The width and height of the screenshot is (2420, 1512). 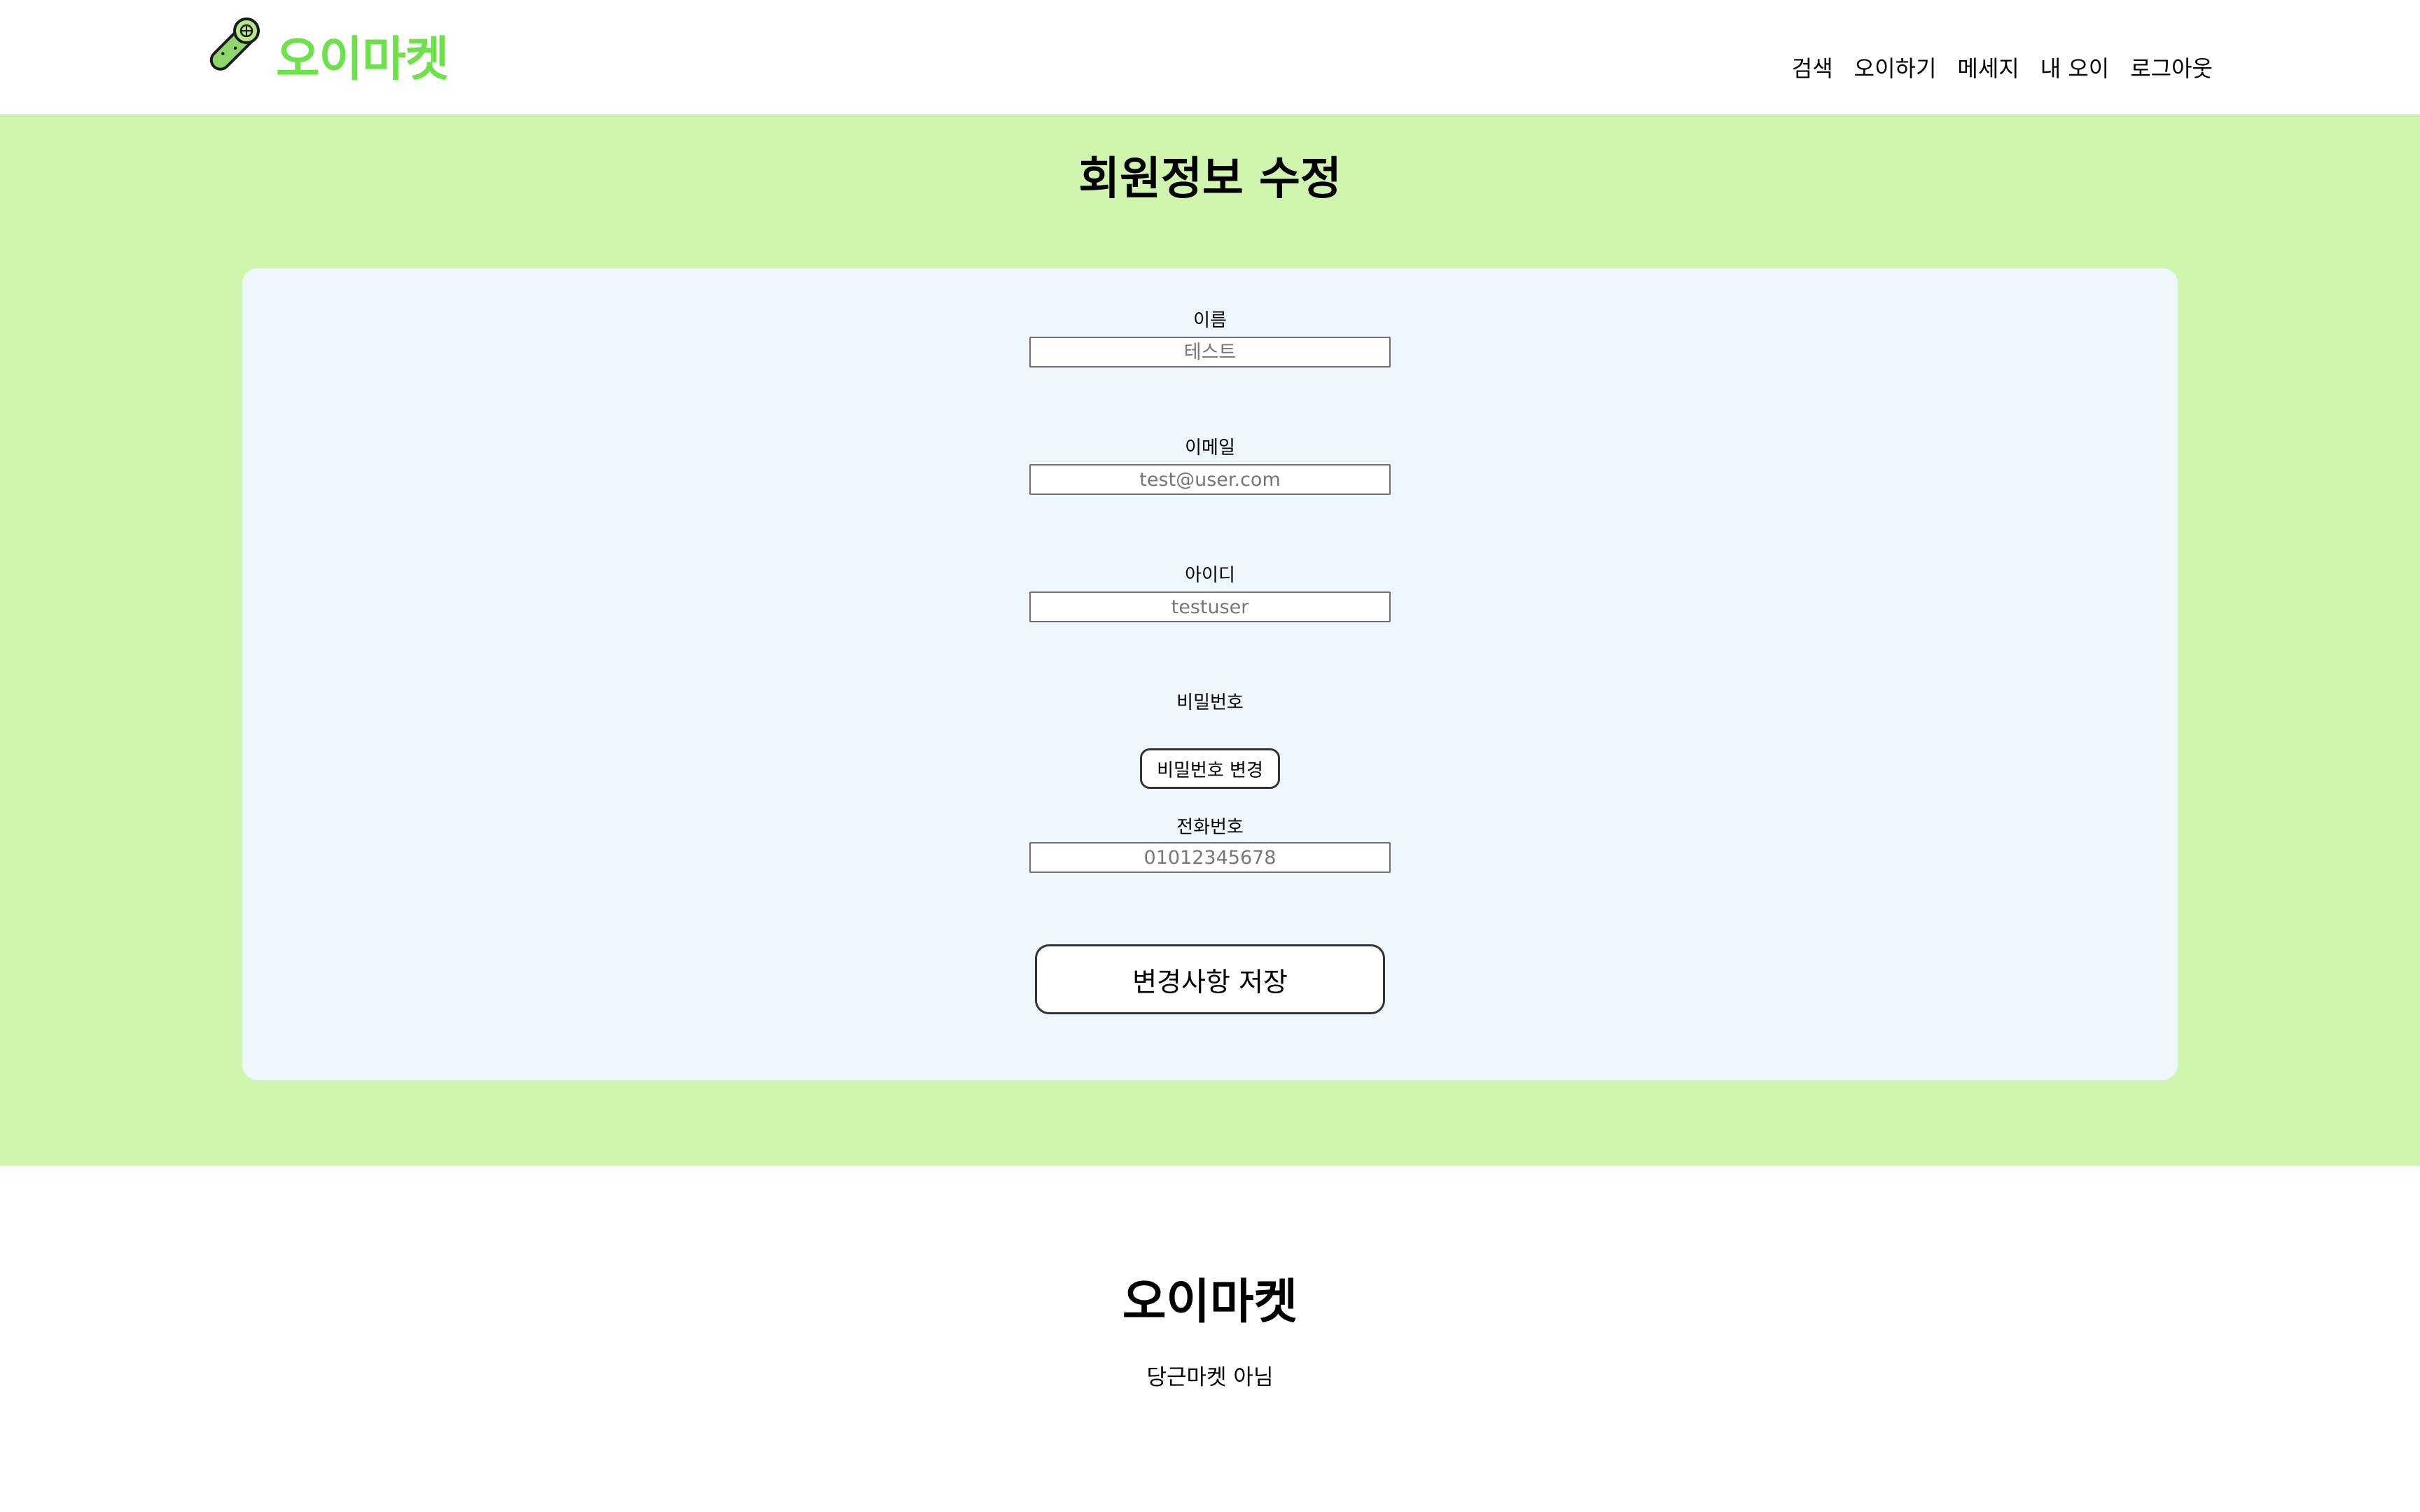 I want to click on password-label: 비밀번호, so click(x=1210, y=702).